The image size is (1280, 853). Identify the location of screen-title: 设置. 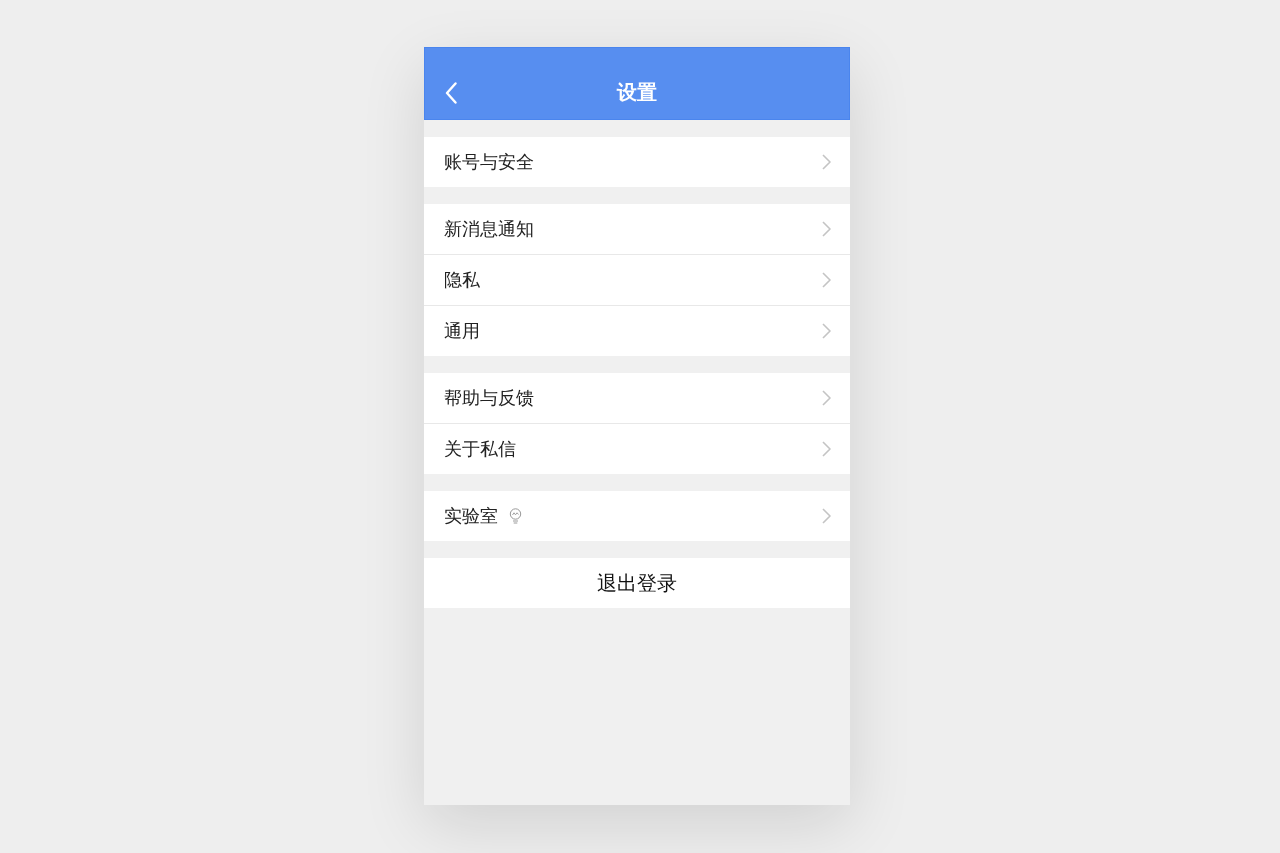
(637, 92).